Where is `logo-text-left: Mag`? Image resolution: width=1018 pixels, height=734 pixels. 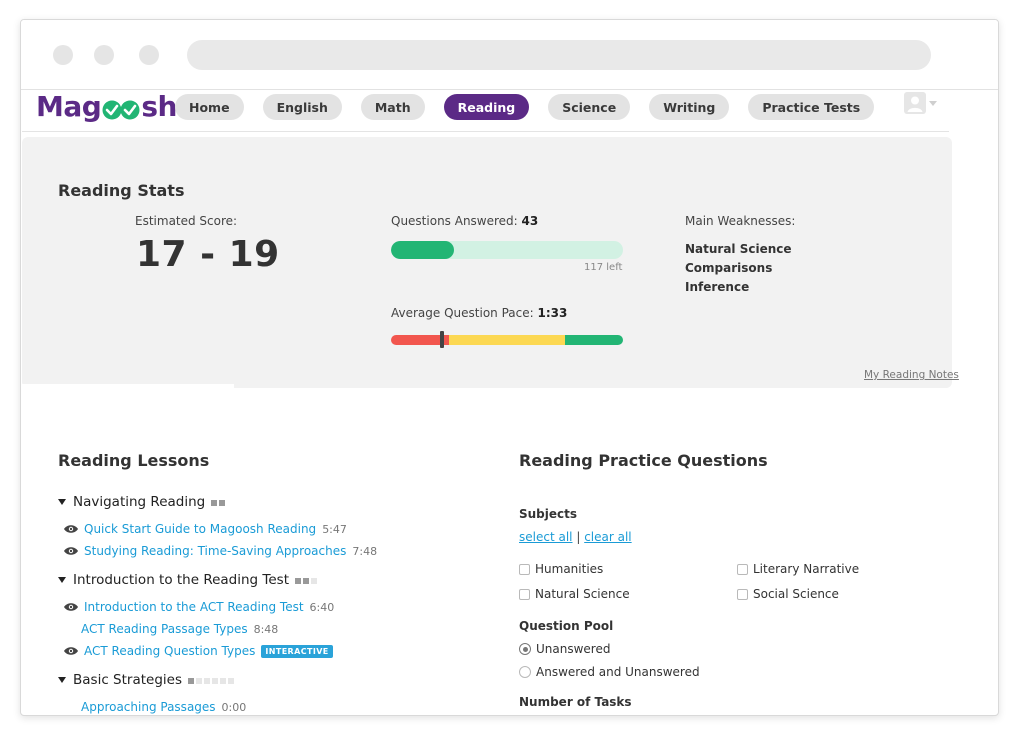 logo-text-left: Mag is located at coordinates (69, 106).